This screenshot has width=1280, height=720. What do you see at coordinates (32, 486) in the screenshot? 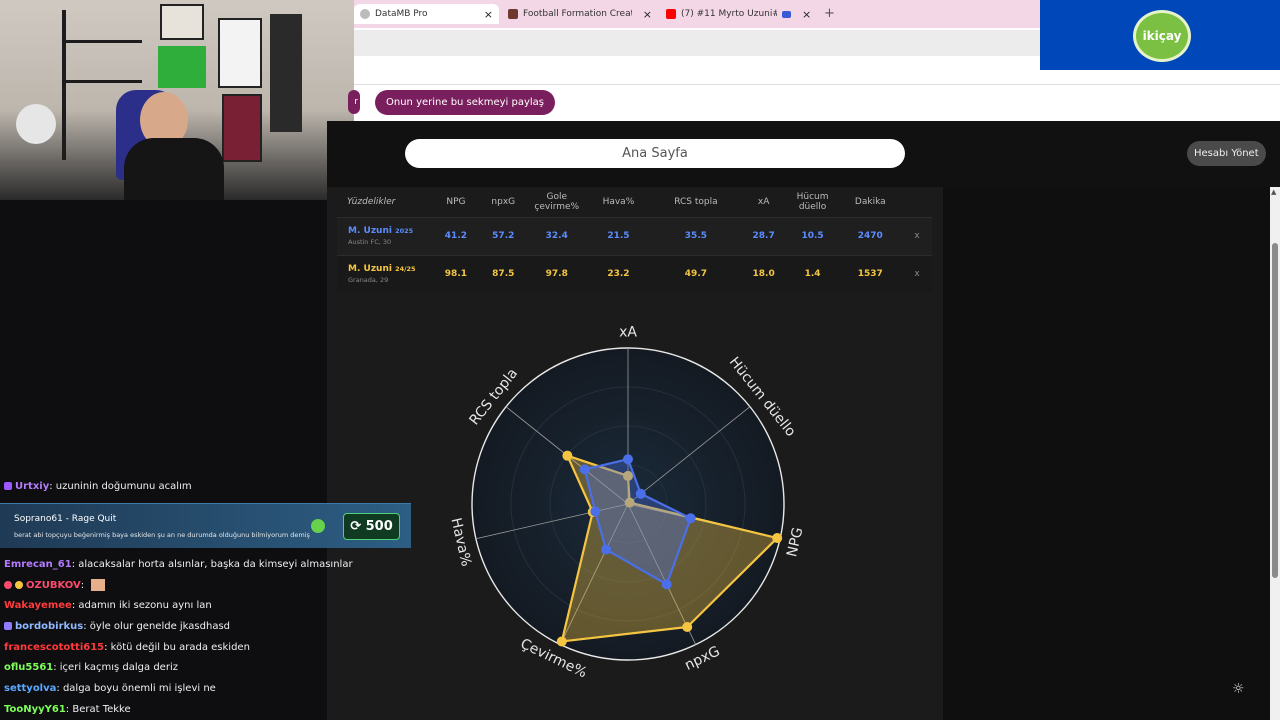
I see `chat-username: Urtxiy` at bounding box center [32, 486].